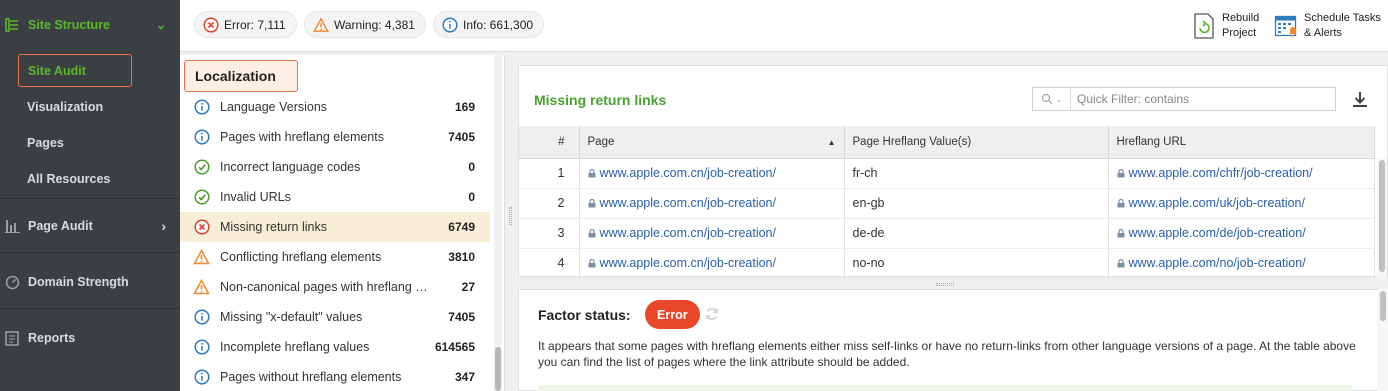 The width and height of the screenshot is (1388, 391). Describe the element at coordinates (163, 226) in the screenshot. I see `chevron-right-icon: ›` at that location.